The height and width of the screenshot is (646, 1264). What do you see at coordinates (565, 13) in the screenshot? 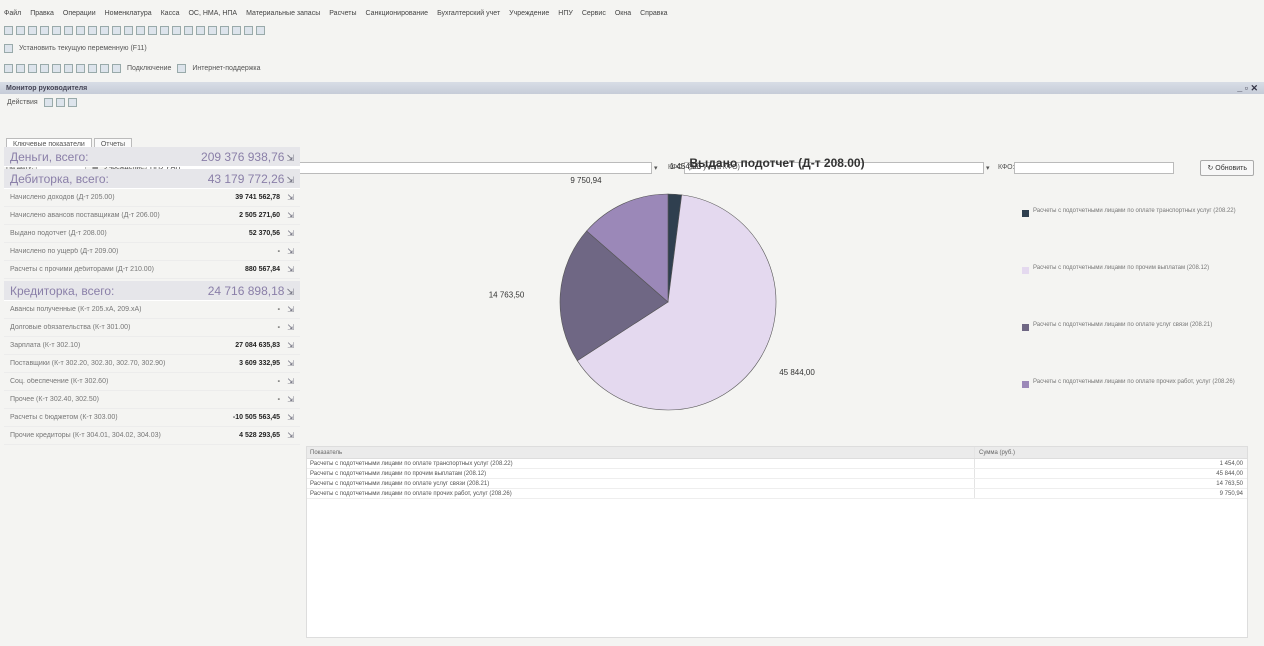
I see `menu-item: НПУ` at bounding box center [565, 13].